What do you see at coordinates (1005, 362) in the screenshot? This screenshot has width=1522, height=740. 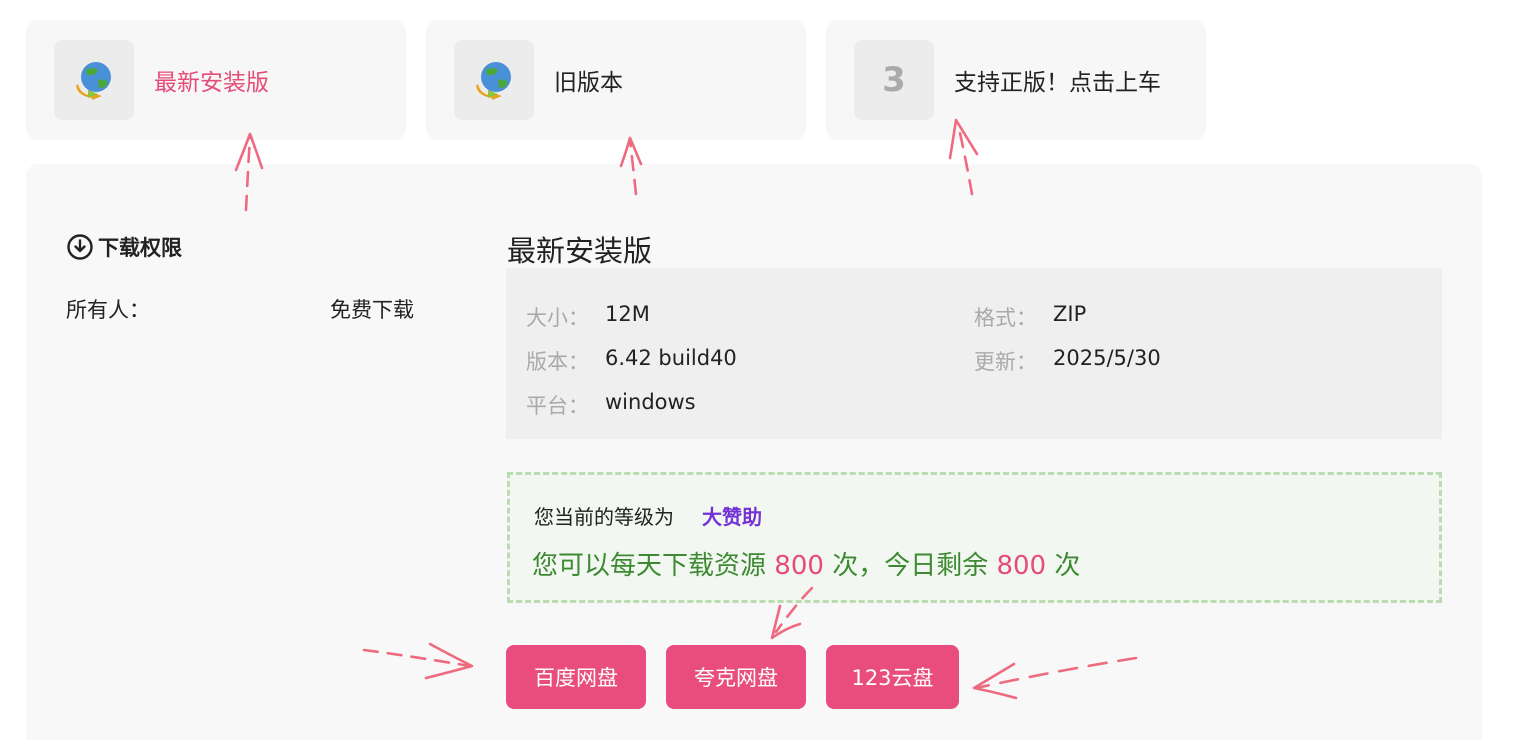 I see `info-key: 更新：` at bounding box center [1005, 362].